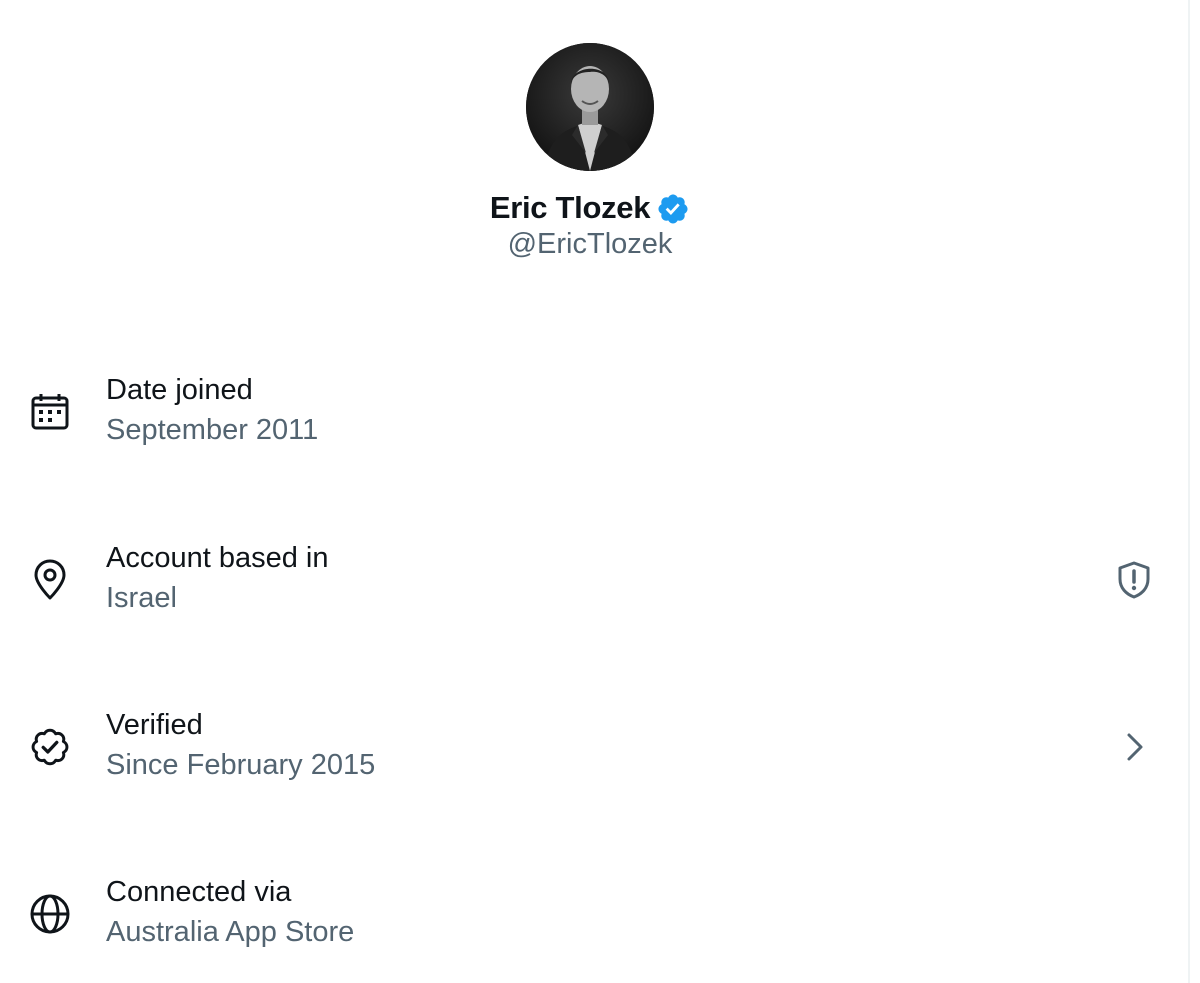 The image size is (1200, 983). Describe the element at coordinates (212, 430) in the screenshot. I see `row-value: September 2011` at that location.